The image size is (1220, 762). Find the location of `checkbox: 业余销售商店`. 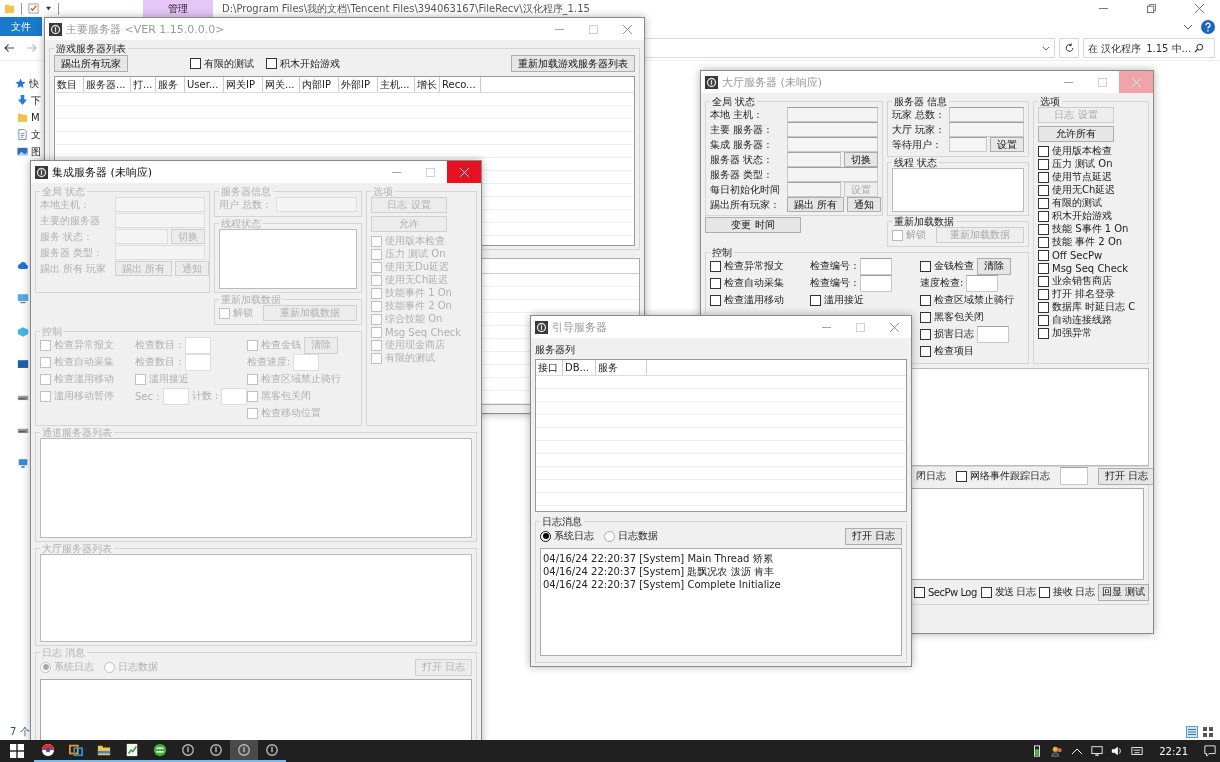

checkbox: 业余销售商店 is located at coordinates (1091, 281).